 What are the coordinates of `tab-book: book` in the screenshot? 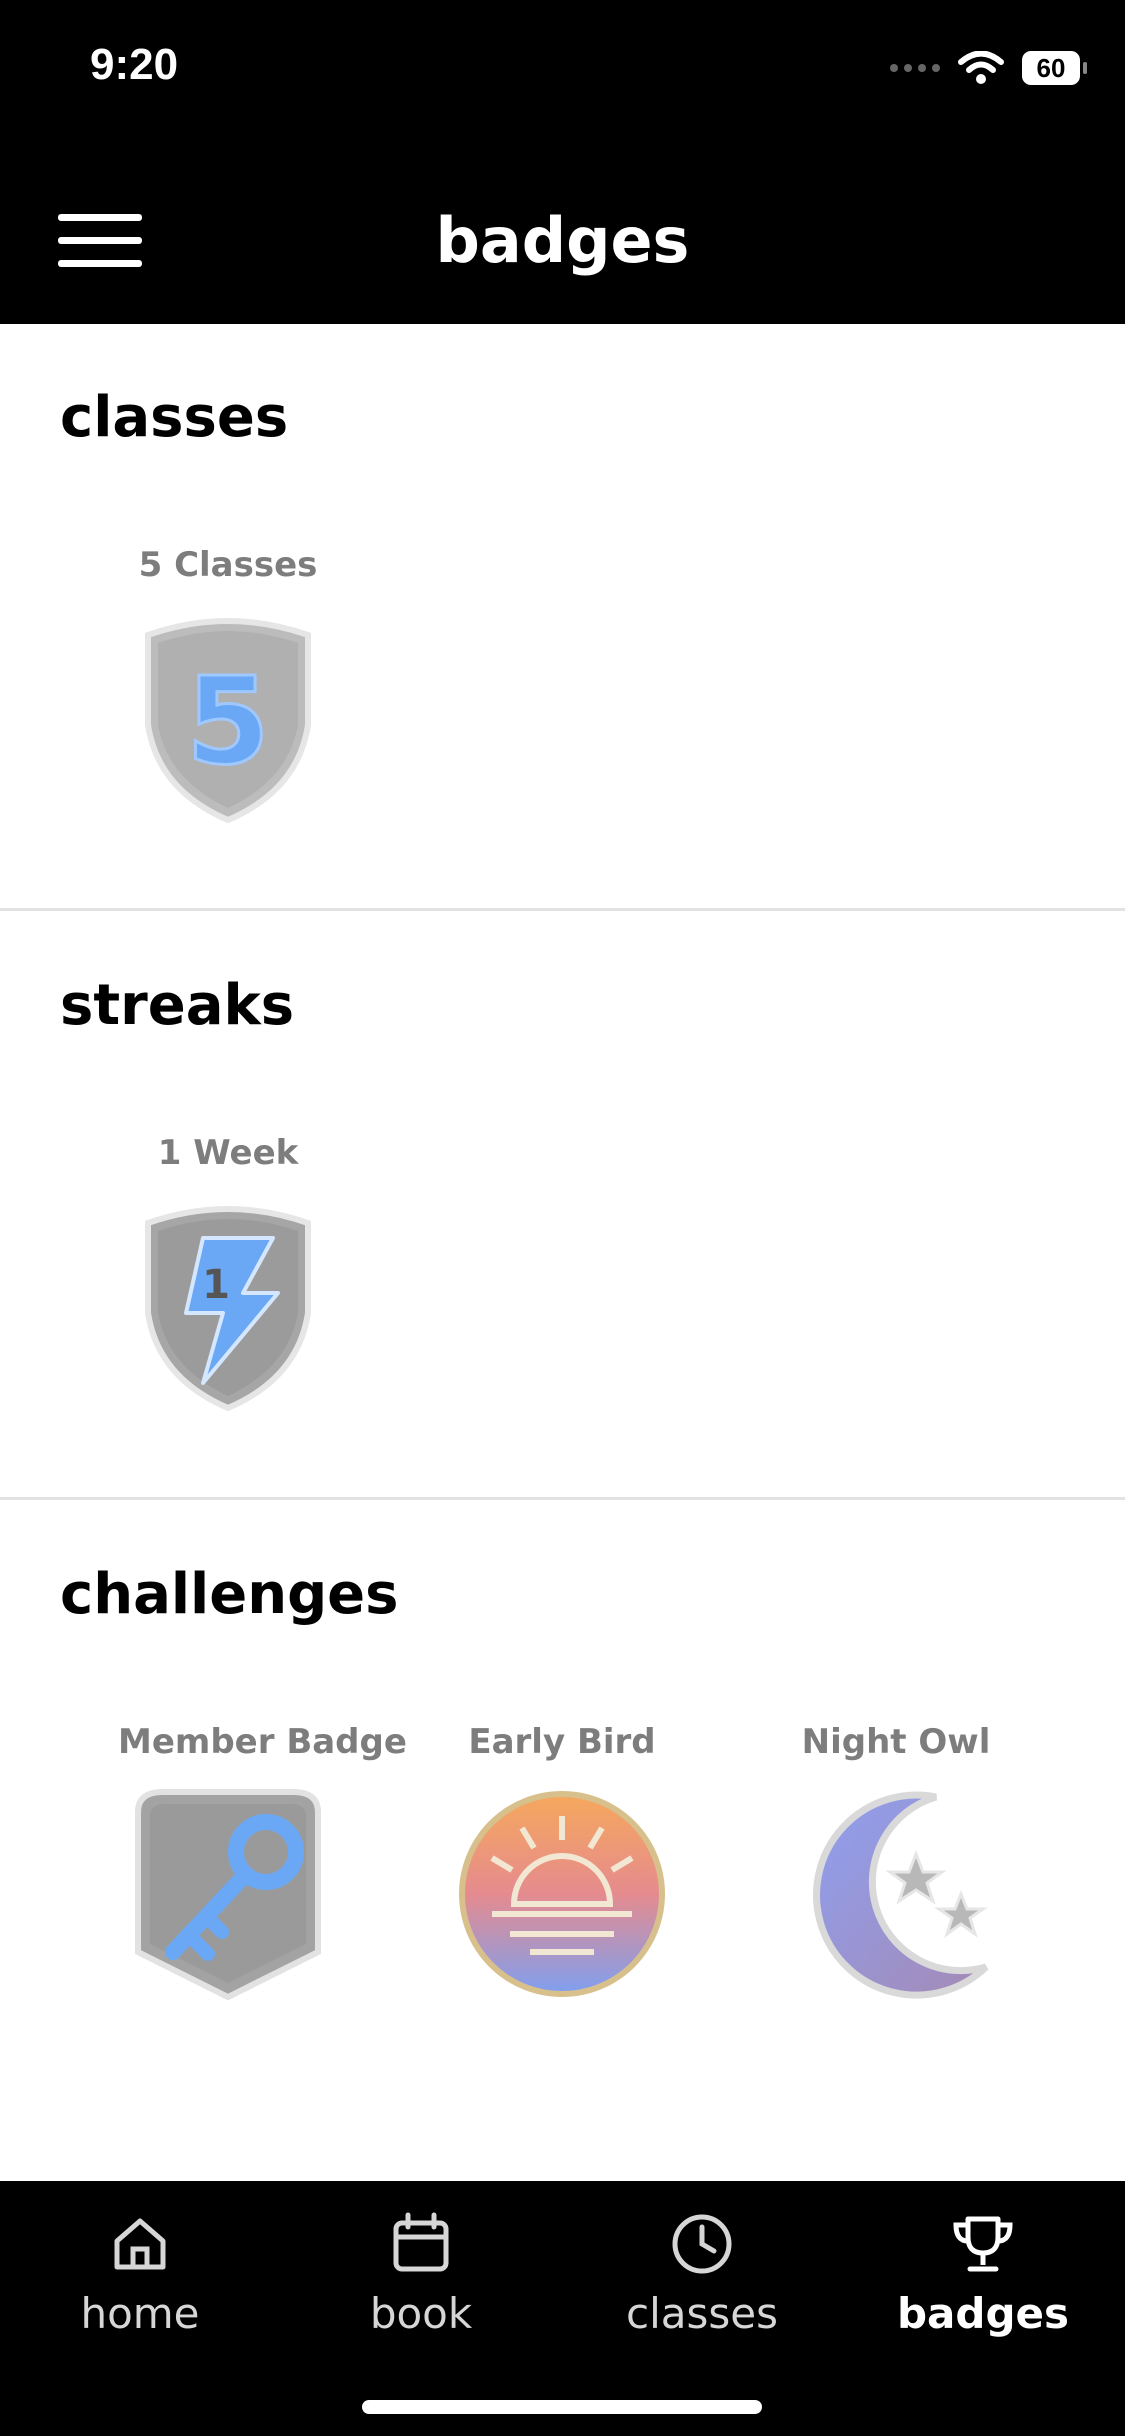 It's located at (421, 2274).